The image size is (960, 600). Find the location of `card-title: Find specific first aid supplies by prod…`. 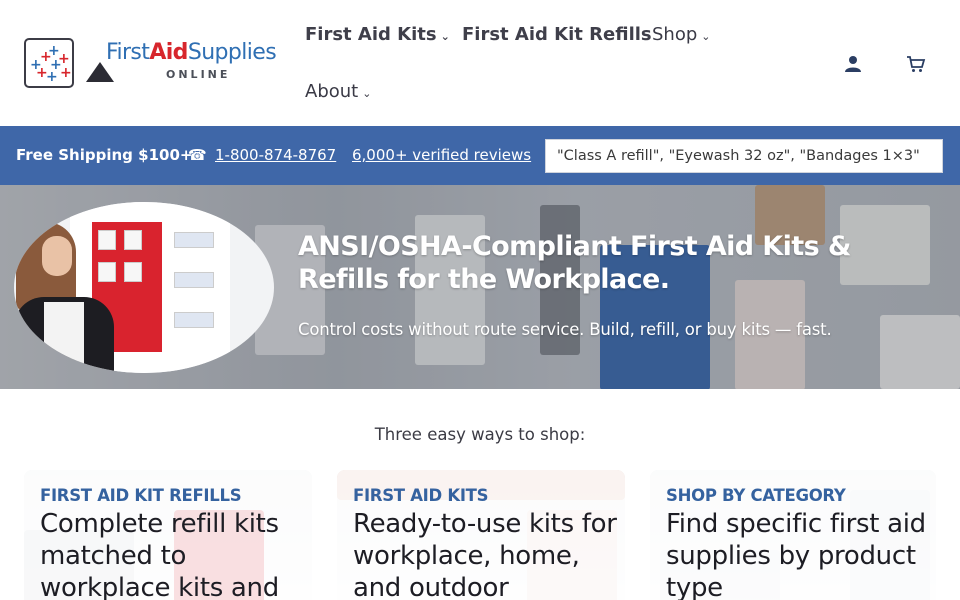

card-title: Find specific first aid supplies by prod… is located at coordinates (796, 554).